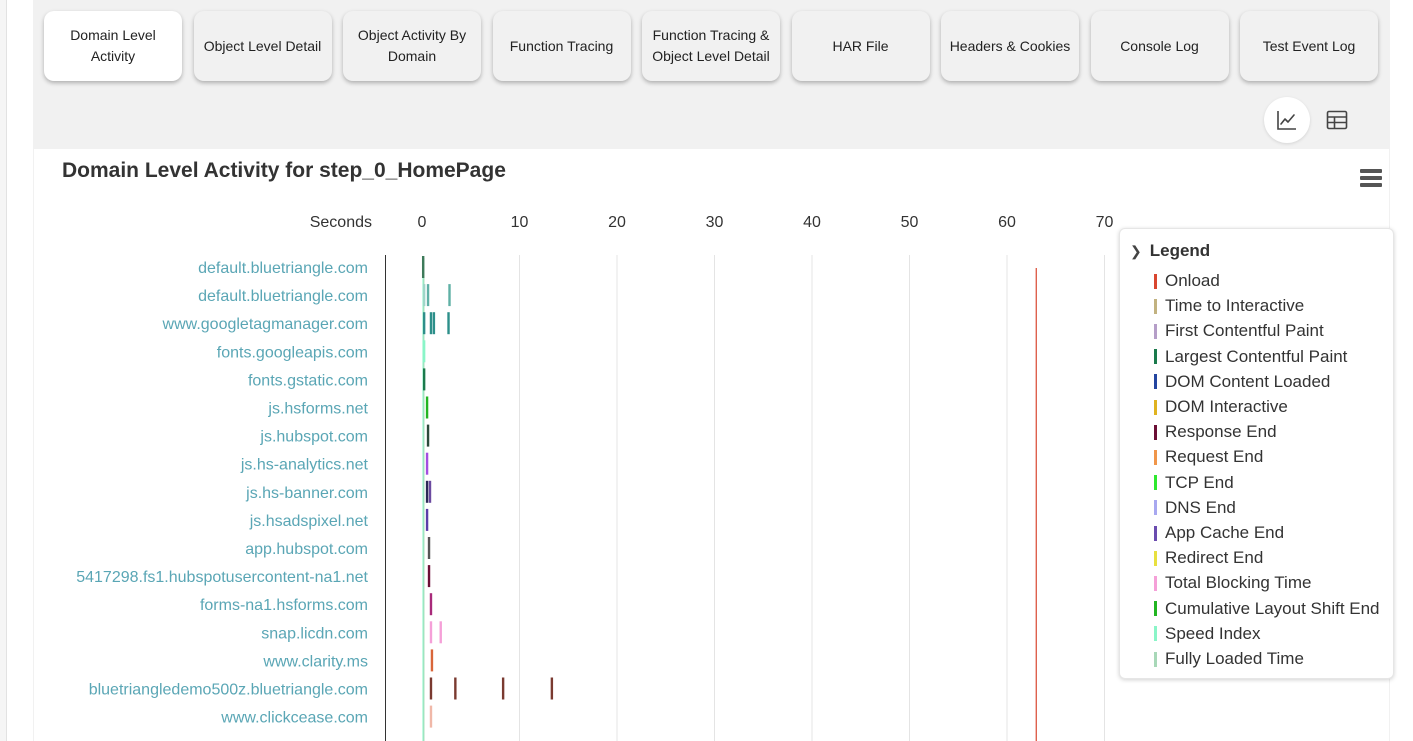 The width and height of the screenshot is (1413, 741). Describe the element at coordinates (1272, 608) in the screenshot. I see `legend-label: Cumulative Layout Shift End` at that location.